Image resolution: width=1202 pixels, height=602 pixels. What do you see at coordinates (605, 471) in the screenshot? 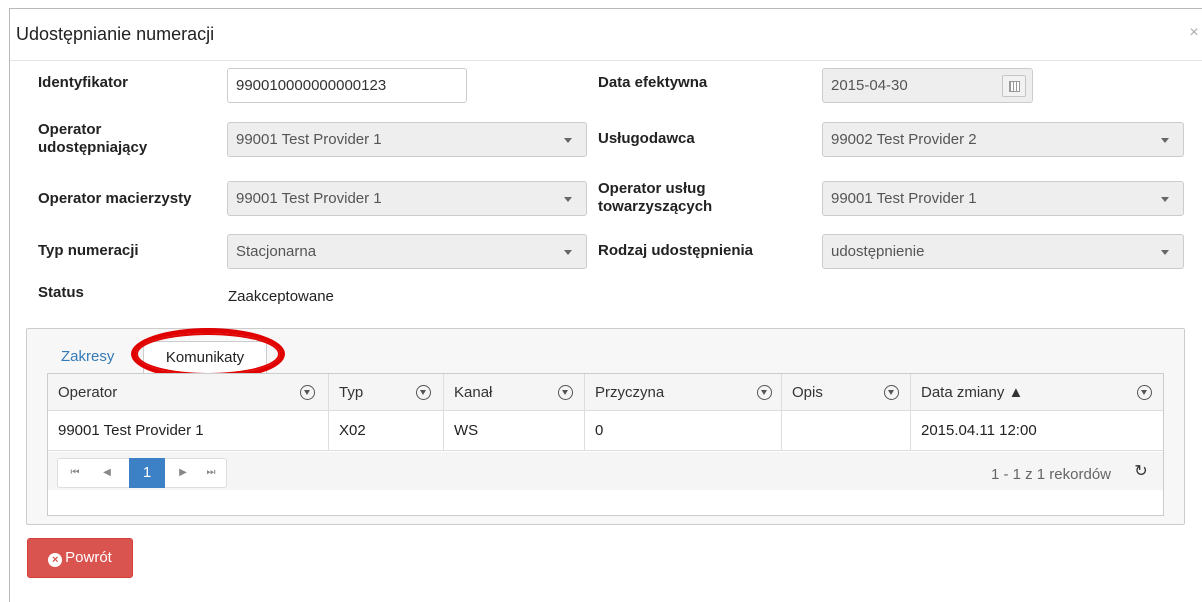
I see `grid-pager: ⏮ ◀ 1 ▶ ⏭ 1 - 1 z 1 rekordów ↻` at bounding box center [605, 471].